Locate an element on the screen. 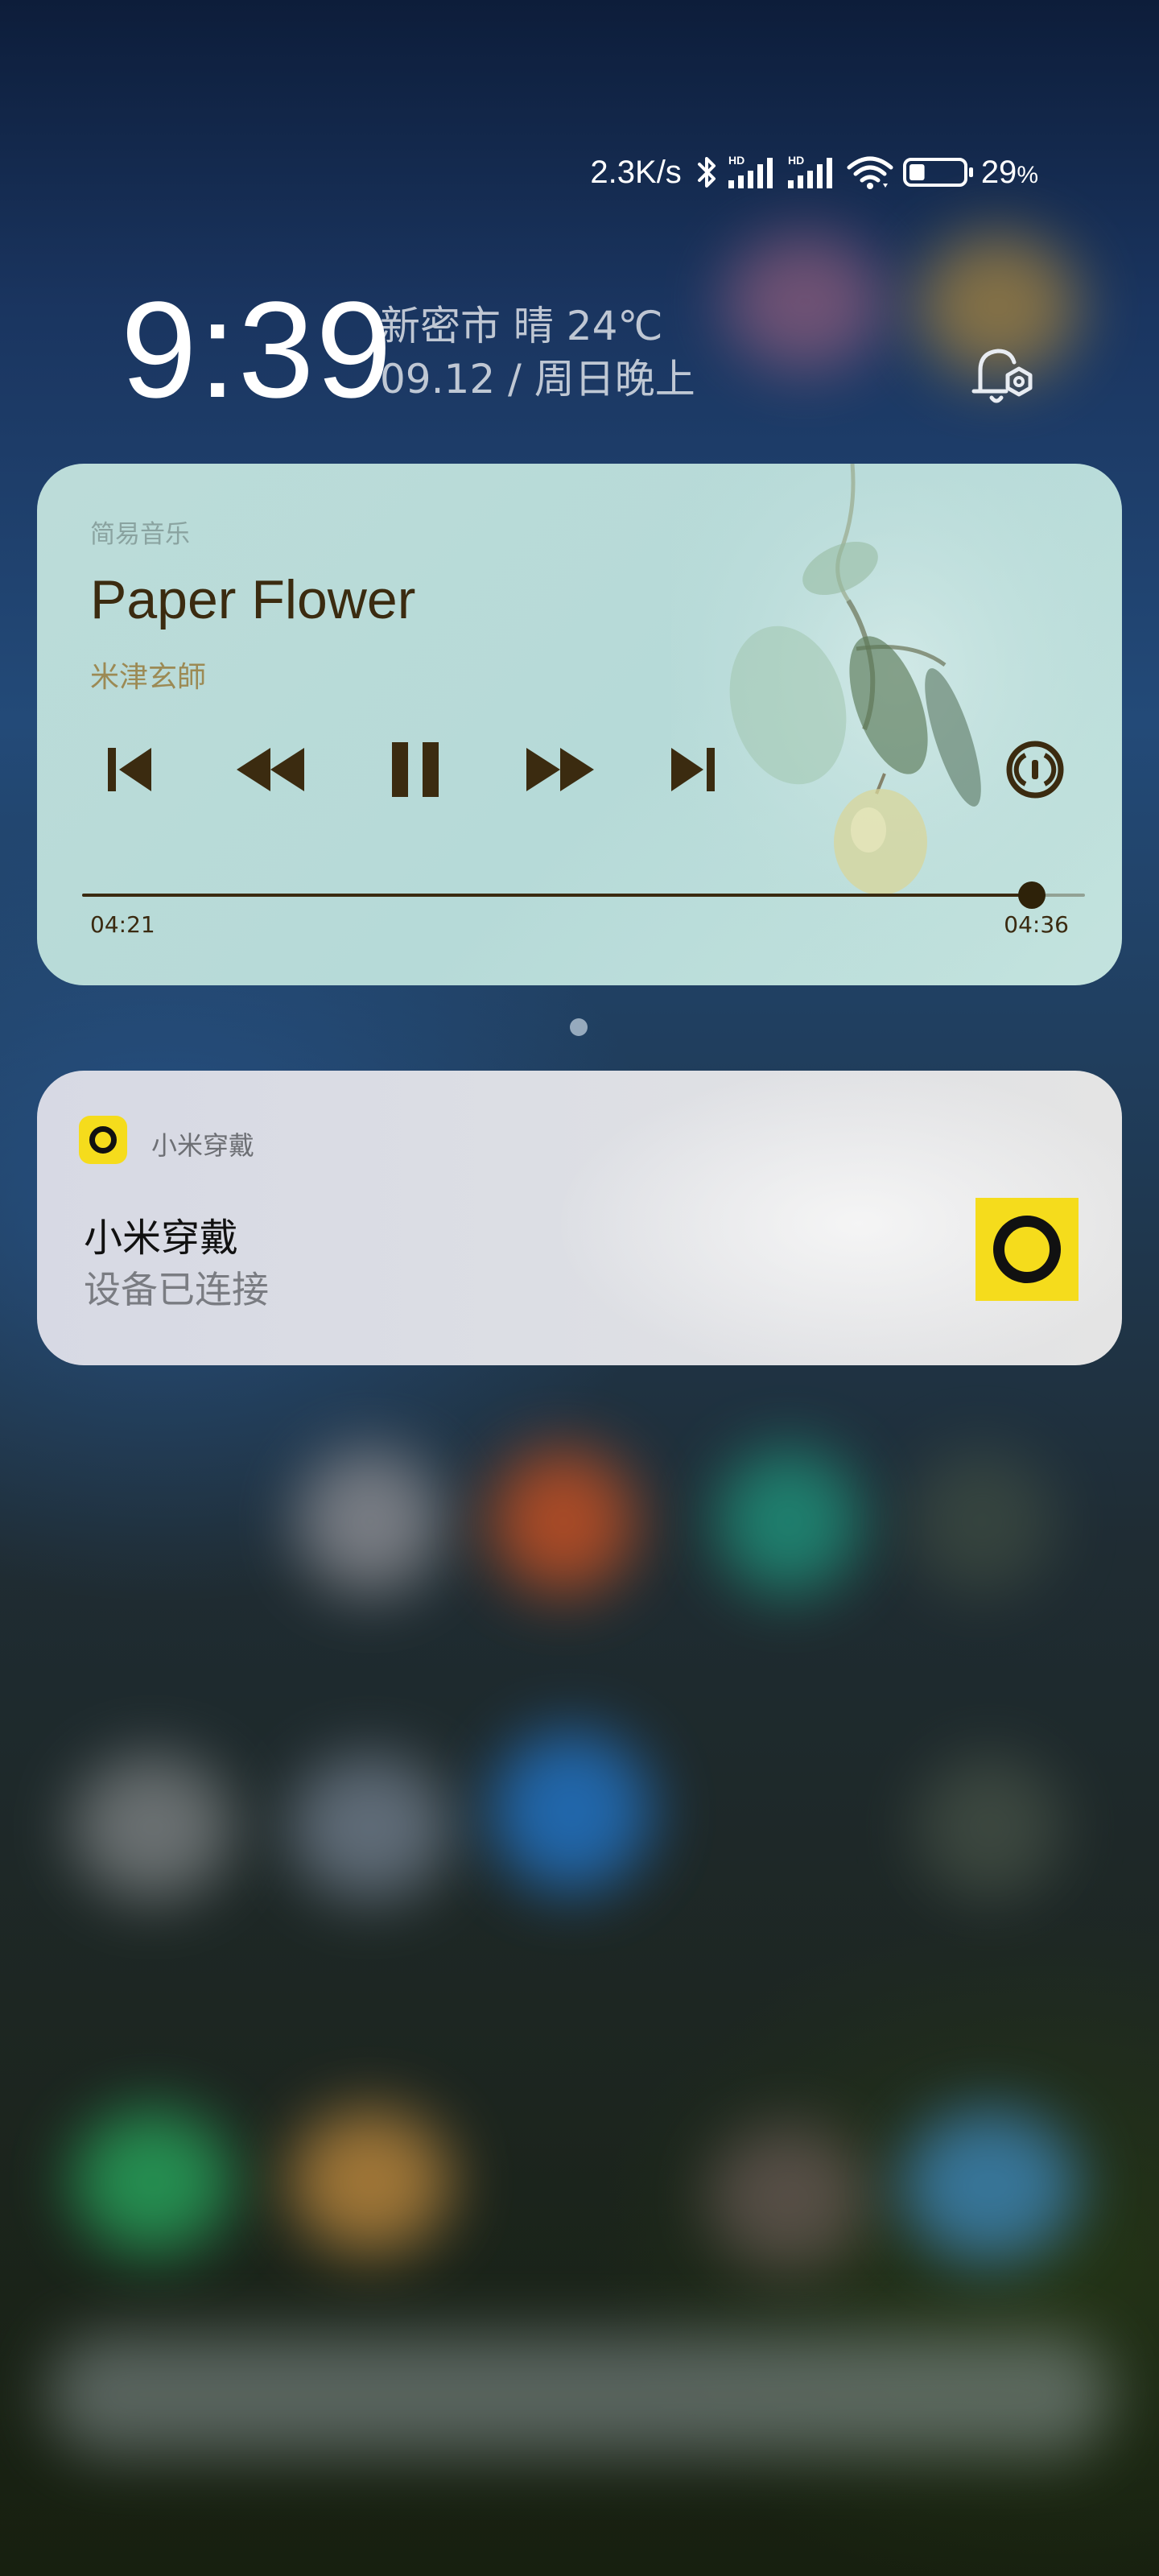  mi-wear-app-icon is located at coordinates (103, 1140).